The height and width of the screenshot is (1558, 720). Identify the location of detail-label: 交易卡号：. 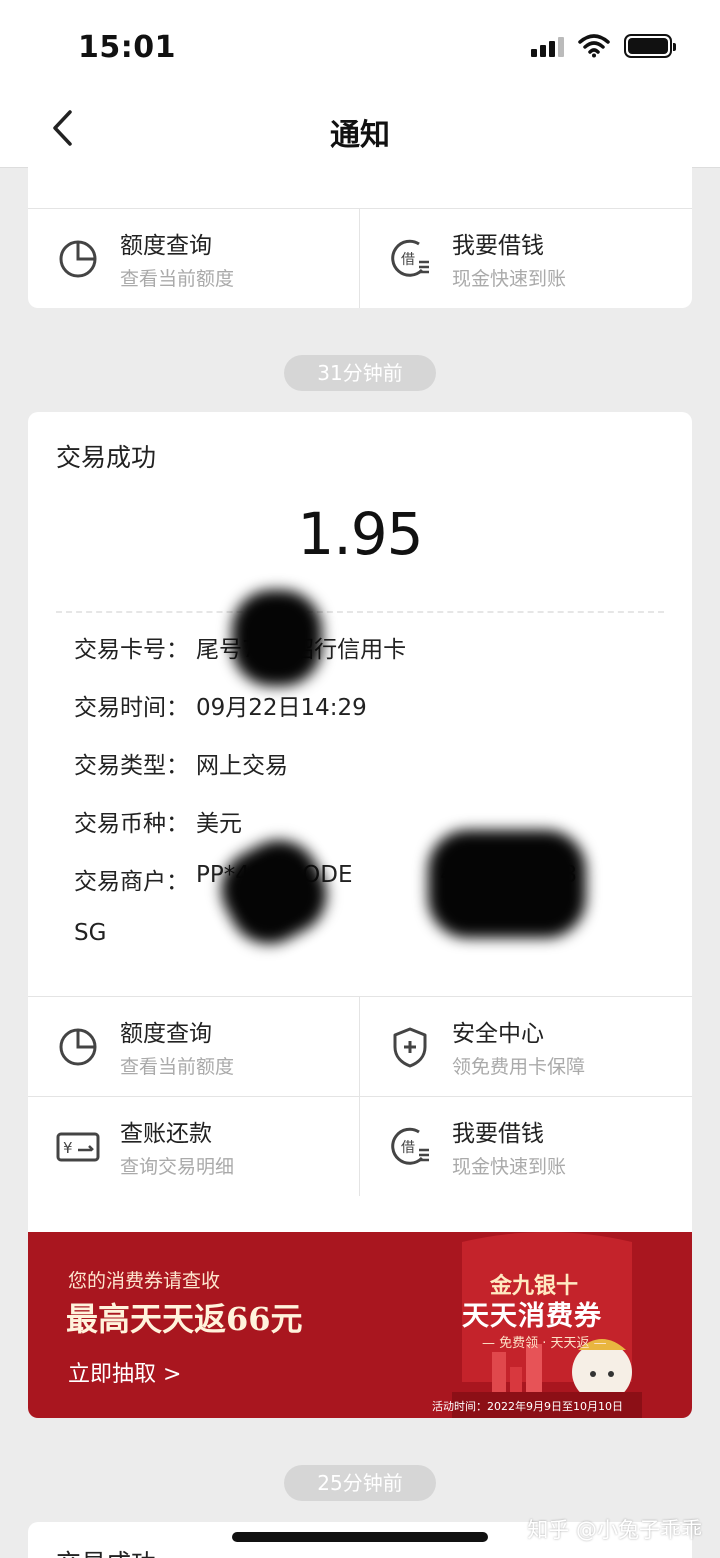
(131, 650).